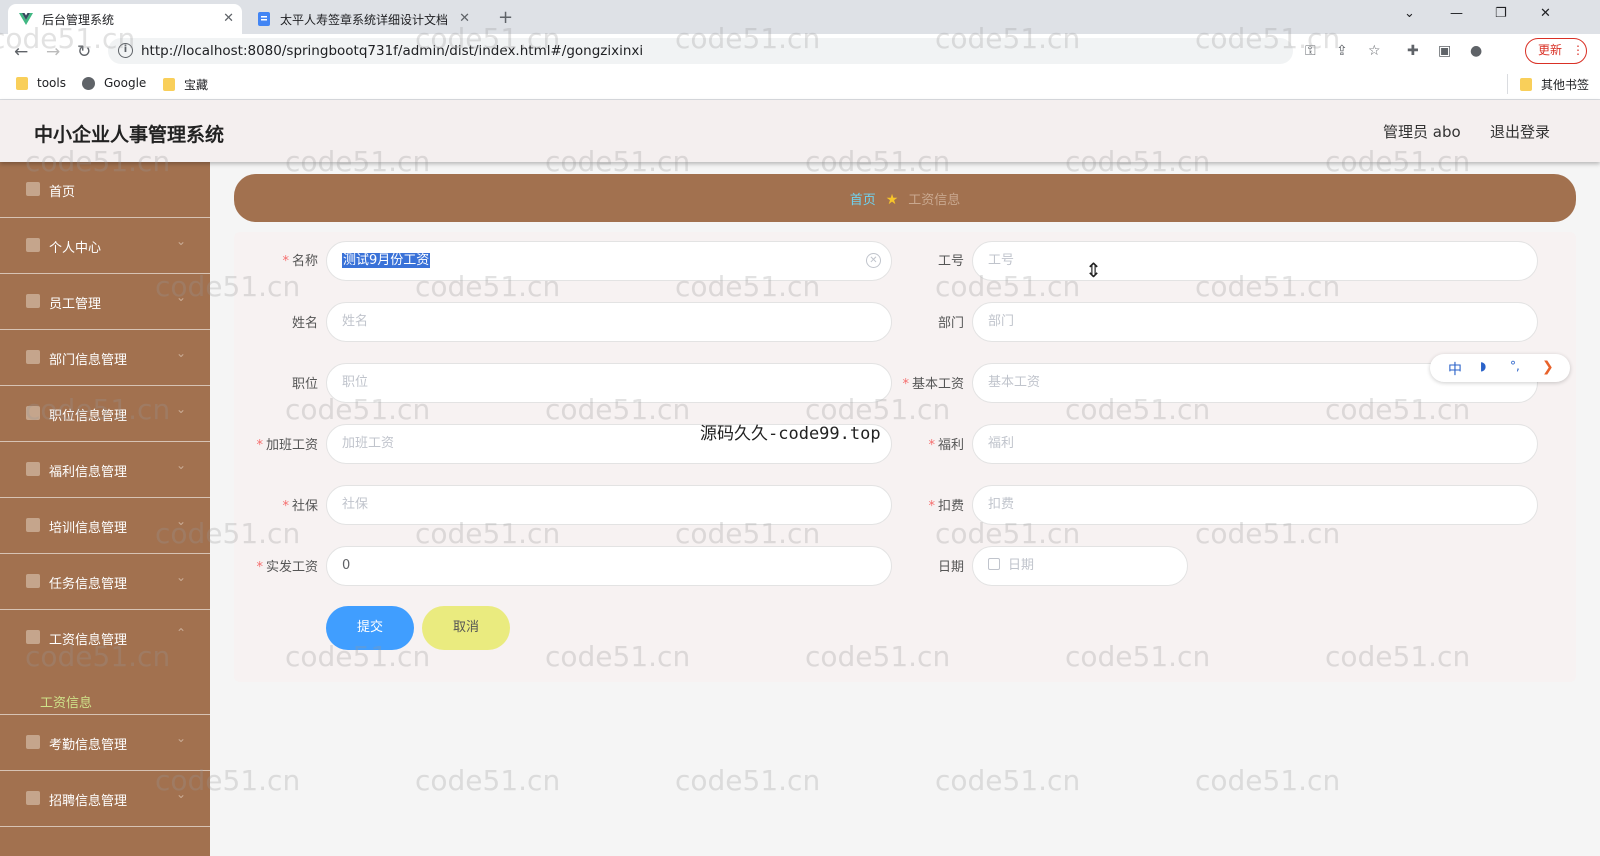  I want to click on site-info-icon: i, so click(125, 50).